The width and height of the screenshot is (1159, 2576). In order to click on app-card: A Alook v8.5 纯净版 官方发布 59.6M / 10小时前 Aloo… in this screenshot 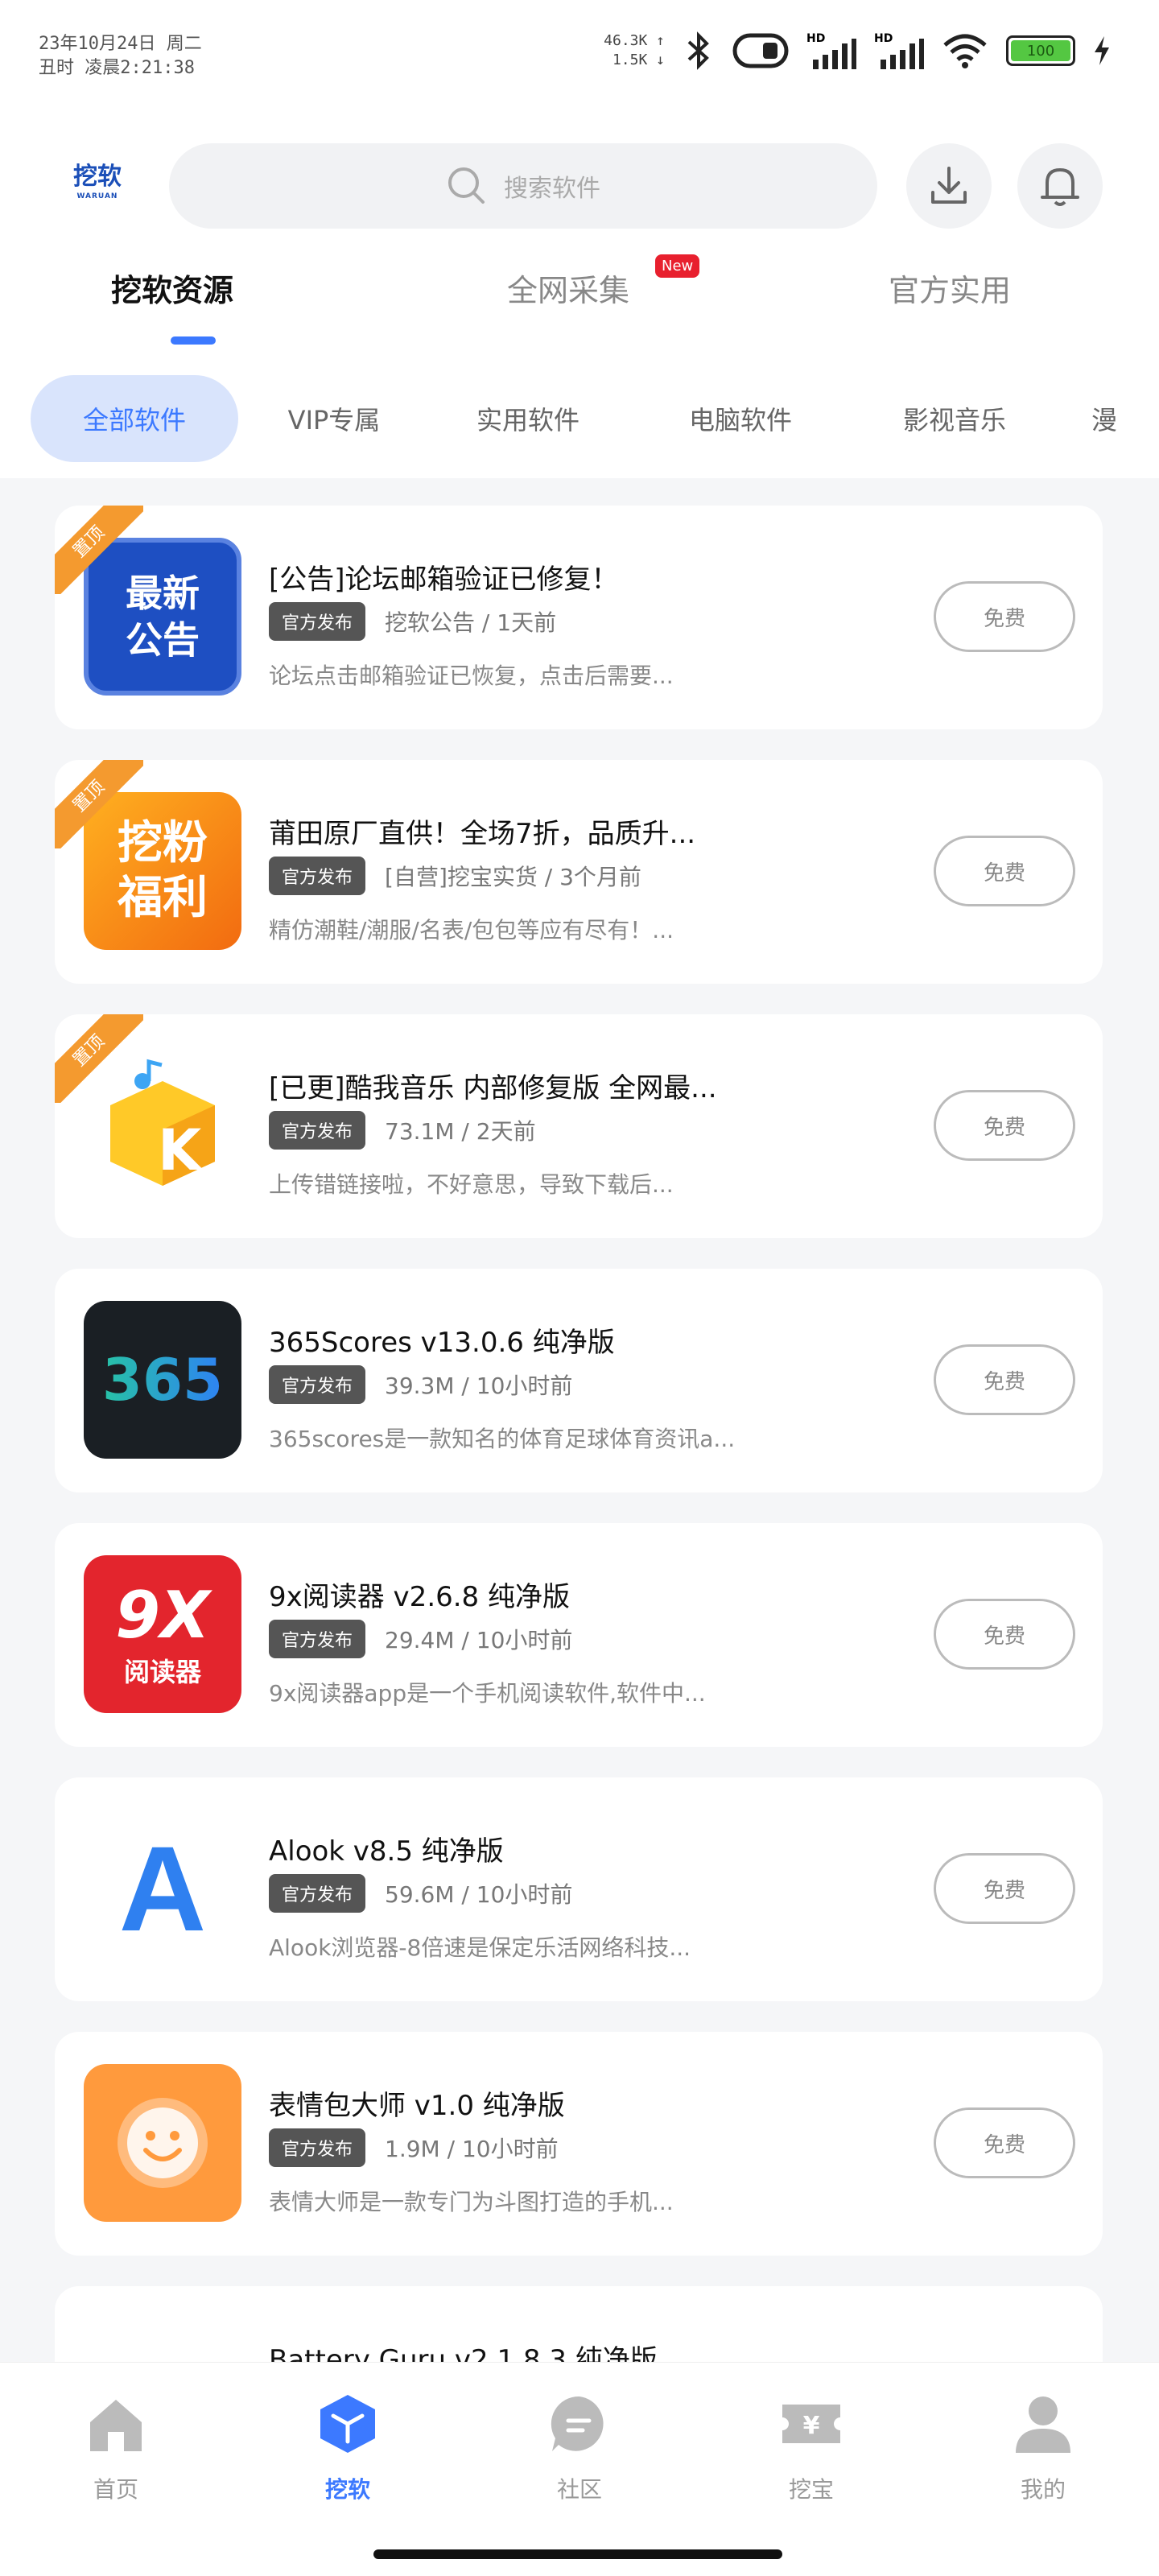, I will do `click(579, 1889)`.